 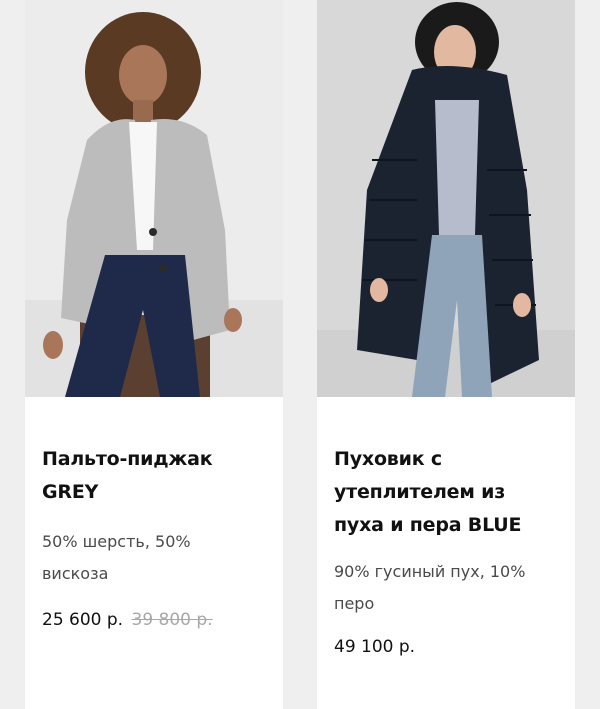 I want to click on product-prices: 49 100 р., so click(x=454, y=647).